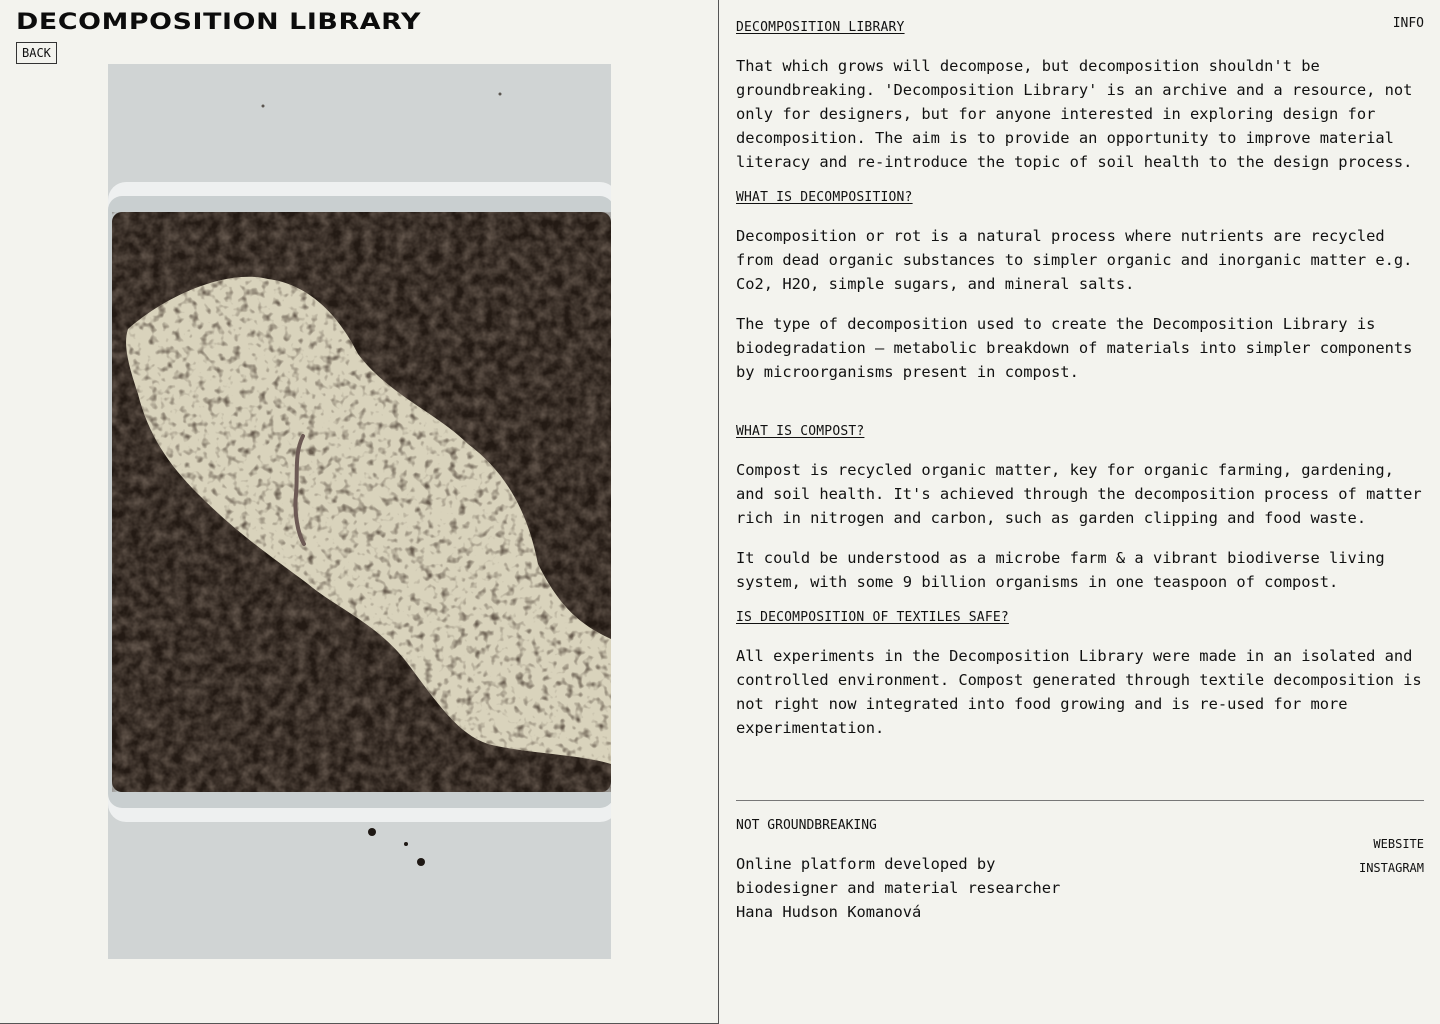  Describe the element at coordinates (800, 431) in the screenshot. I see `section-heading-what-is-compost: WHAT IS COMPOST?` at that location.